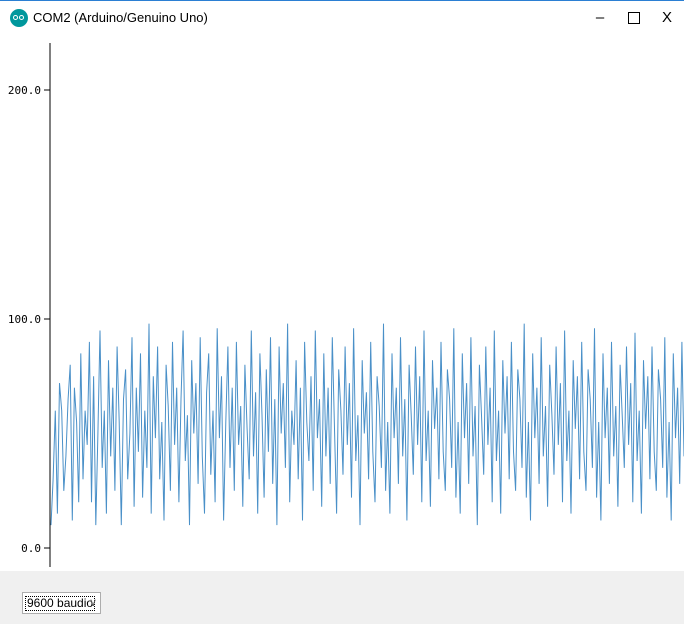 The image size is (684, 624). I want to click on maximize-icon, so click(634, 18).